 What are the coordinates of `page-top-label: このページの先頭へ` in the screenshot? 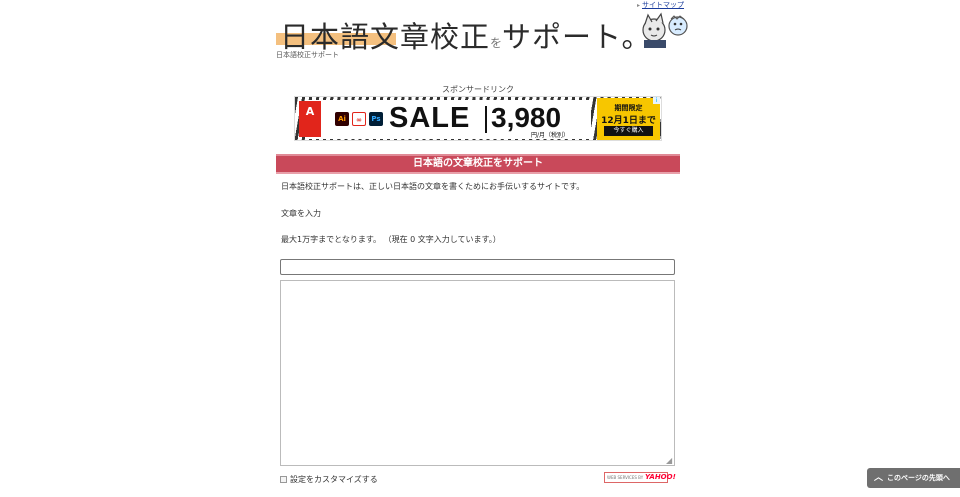 It's located at (918, 478).